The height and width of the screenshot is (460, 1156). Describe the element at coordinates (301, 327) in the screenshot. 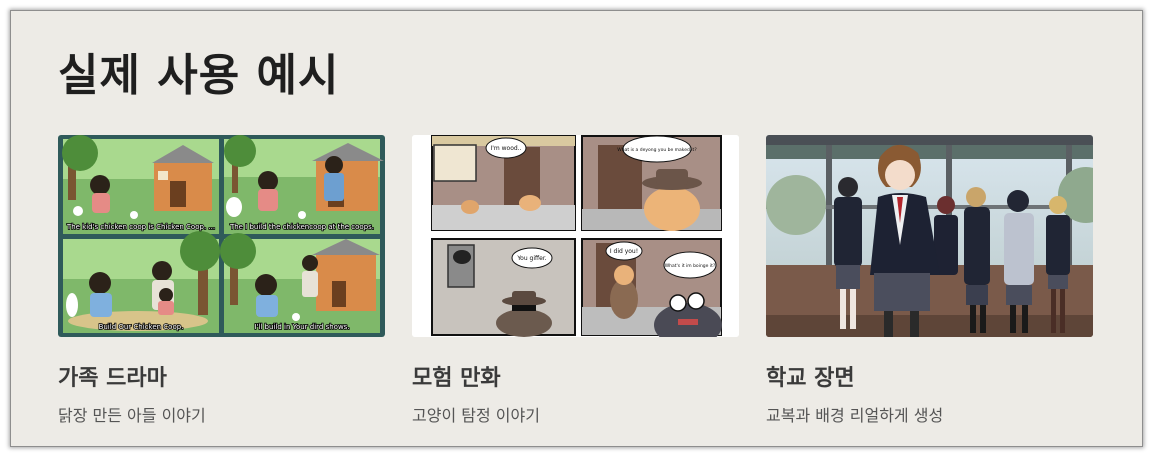

I see `comic-caption: I'll build in Your dird shows.` at that location.